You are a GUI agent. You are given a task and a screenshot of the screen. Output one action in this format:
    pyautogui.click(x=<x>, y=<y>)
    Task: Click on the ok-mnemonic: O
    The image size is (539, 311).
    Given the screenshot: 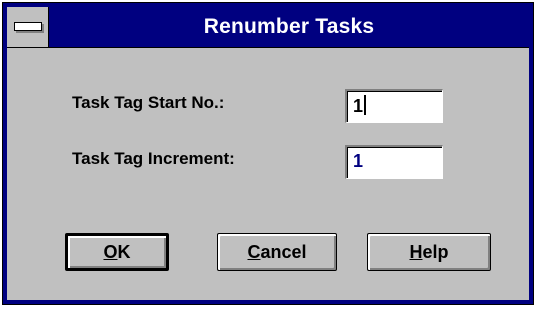 What is the action you would take?
    pyautogui.click(x=110, y=252)
    